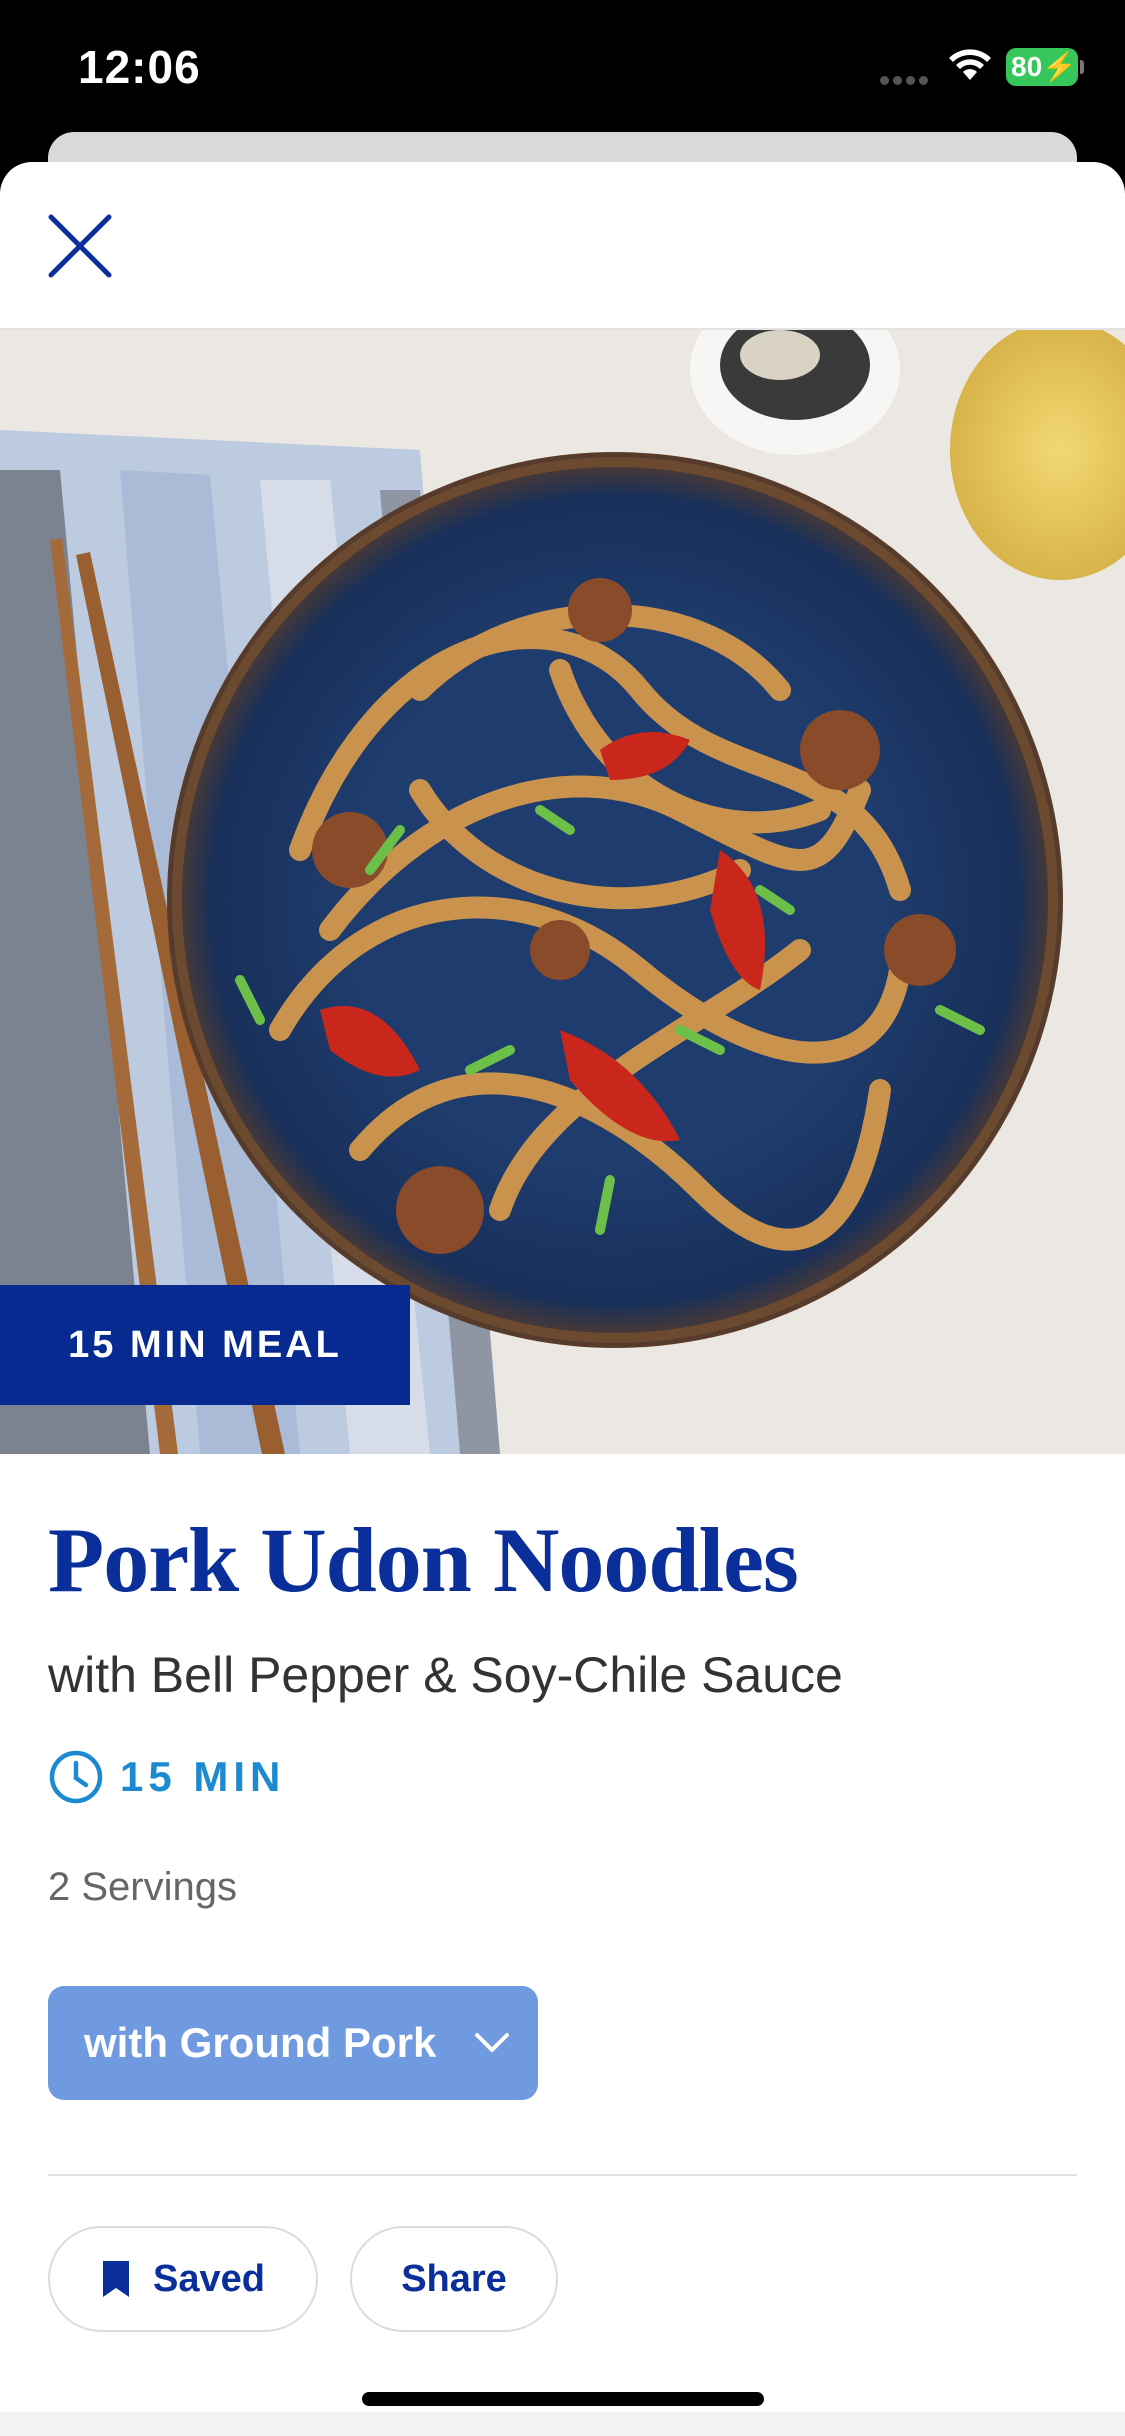 The width and height of the screenshot is (1125, 2436). I want to click on battery-level: 80, so click(1027, 66).